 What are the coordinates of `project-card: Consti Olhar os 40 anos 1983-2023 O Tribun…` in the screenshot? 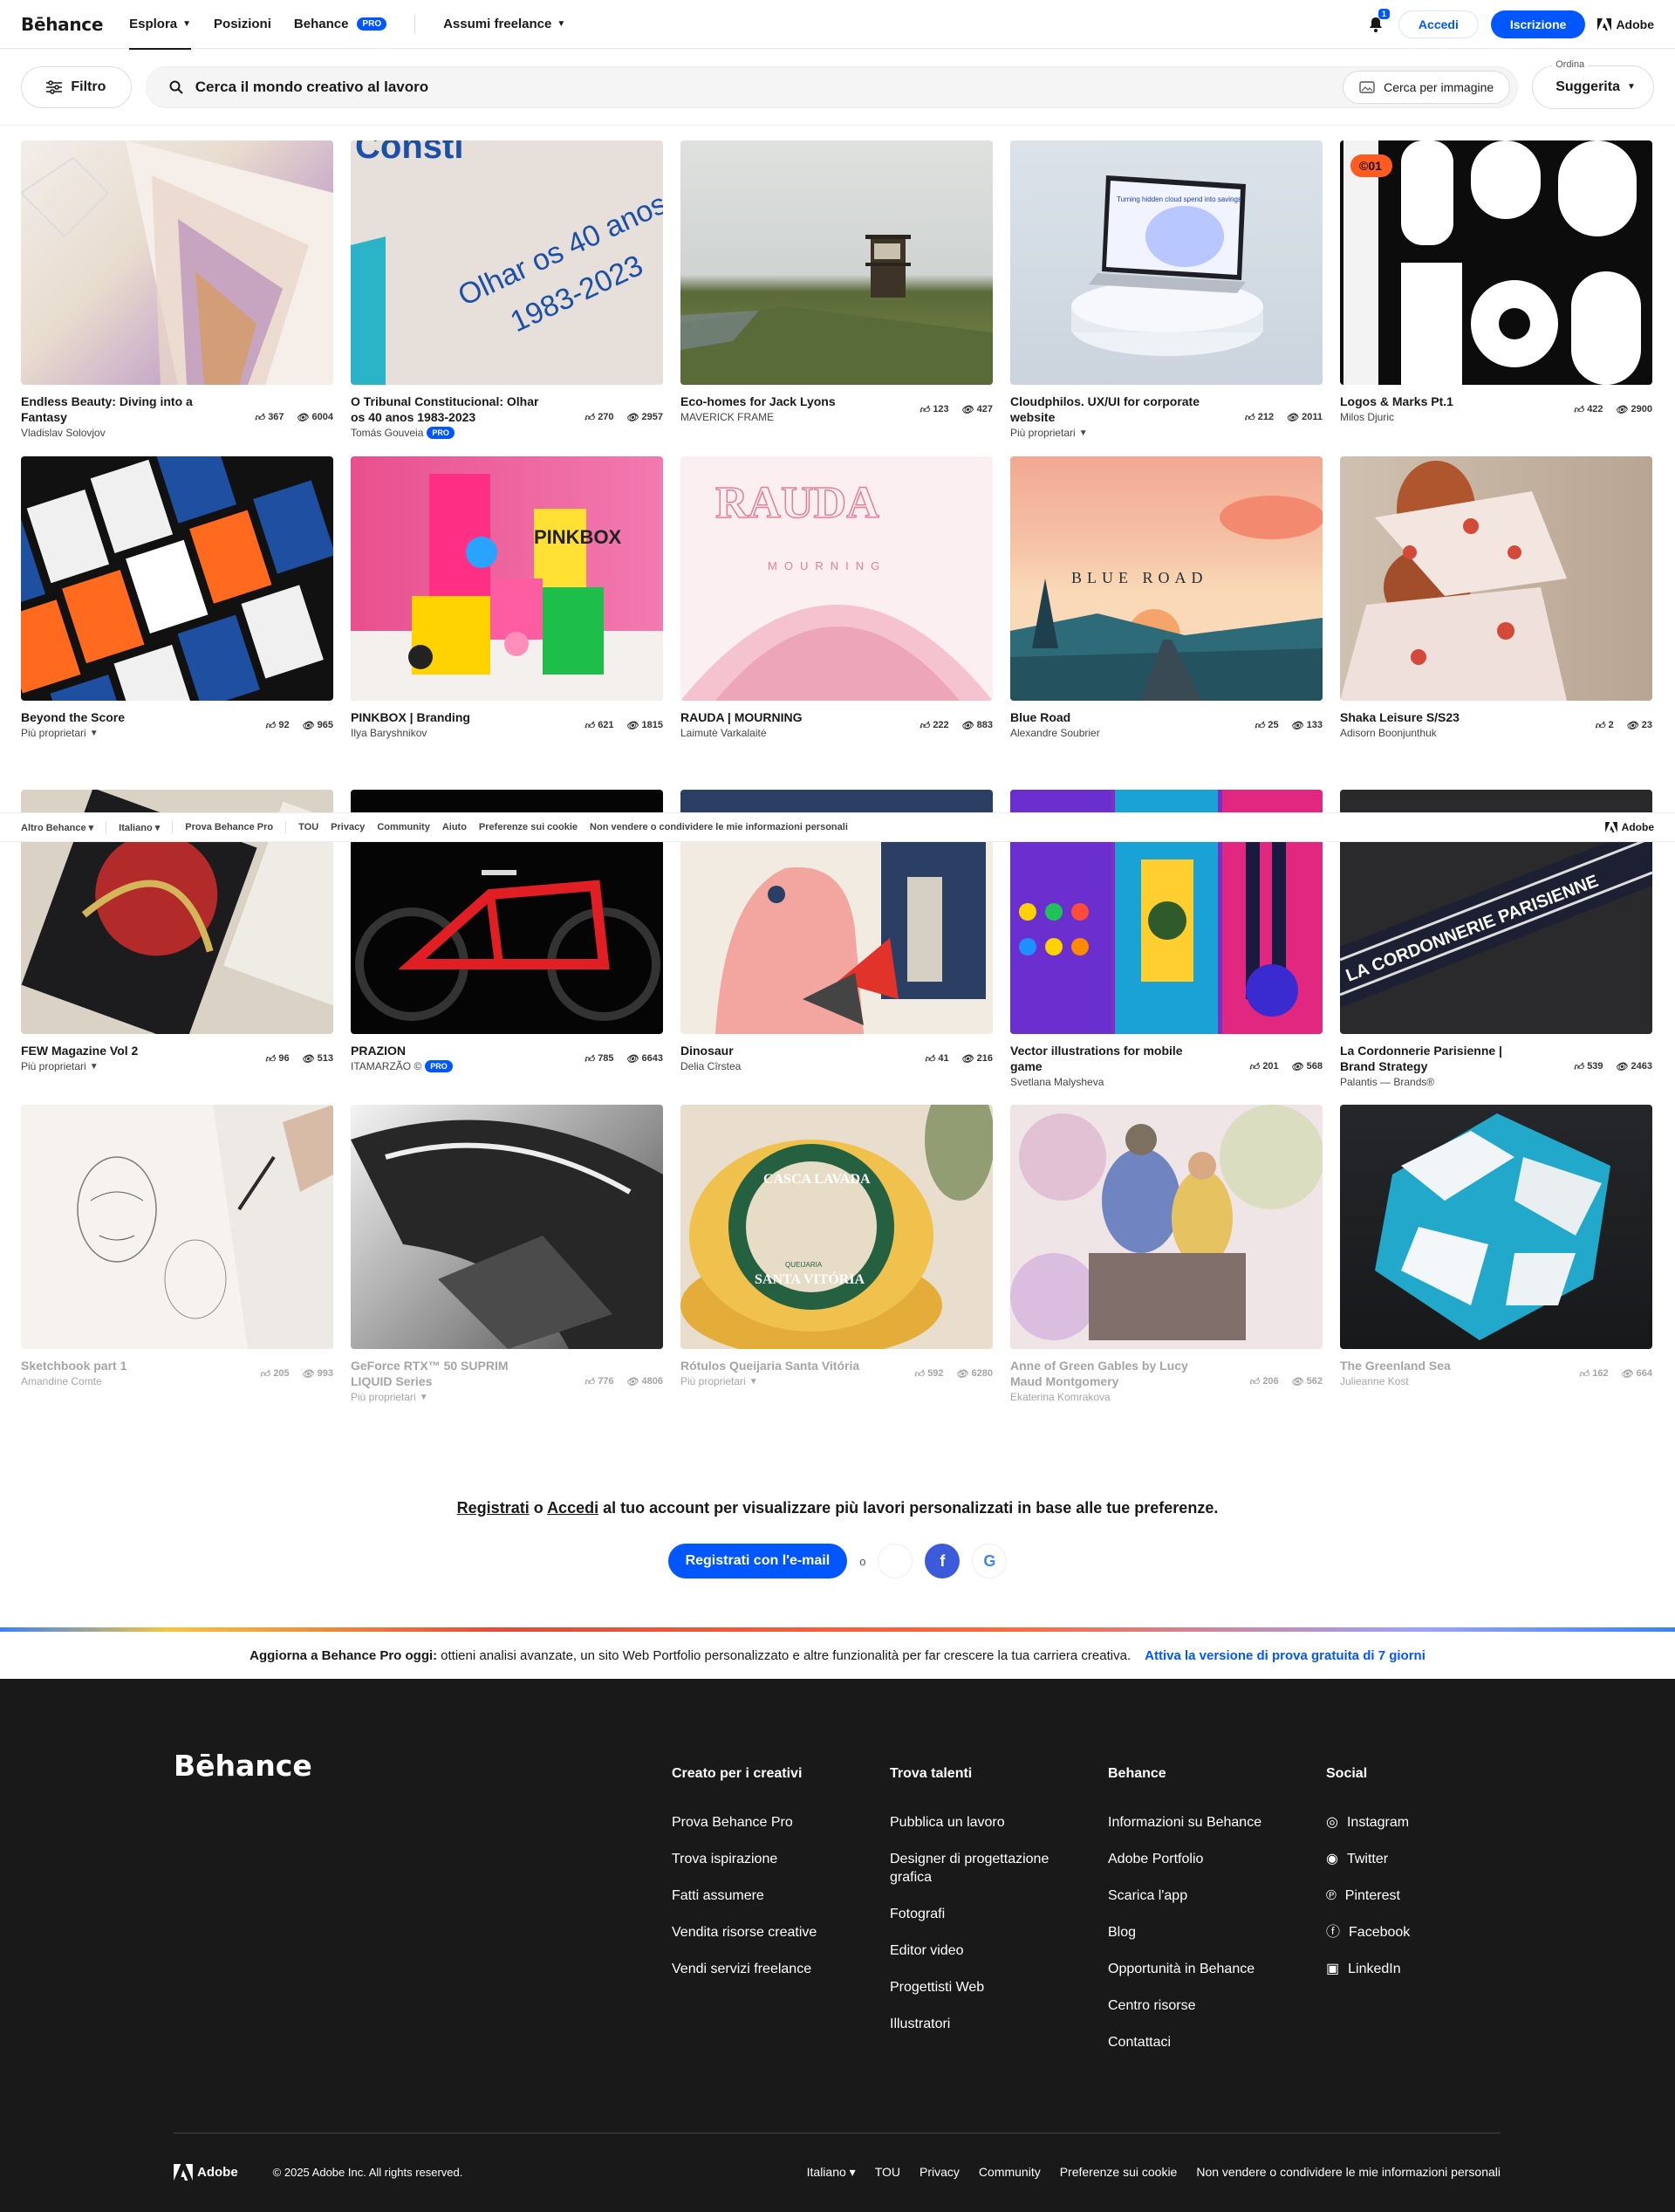 It's located at (507, 289).